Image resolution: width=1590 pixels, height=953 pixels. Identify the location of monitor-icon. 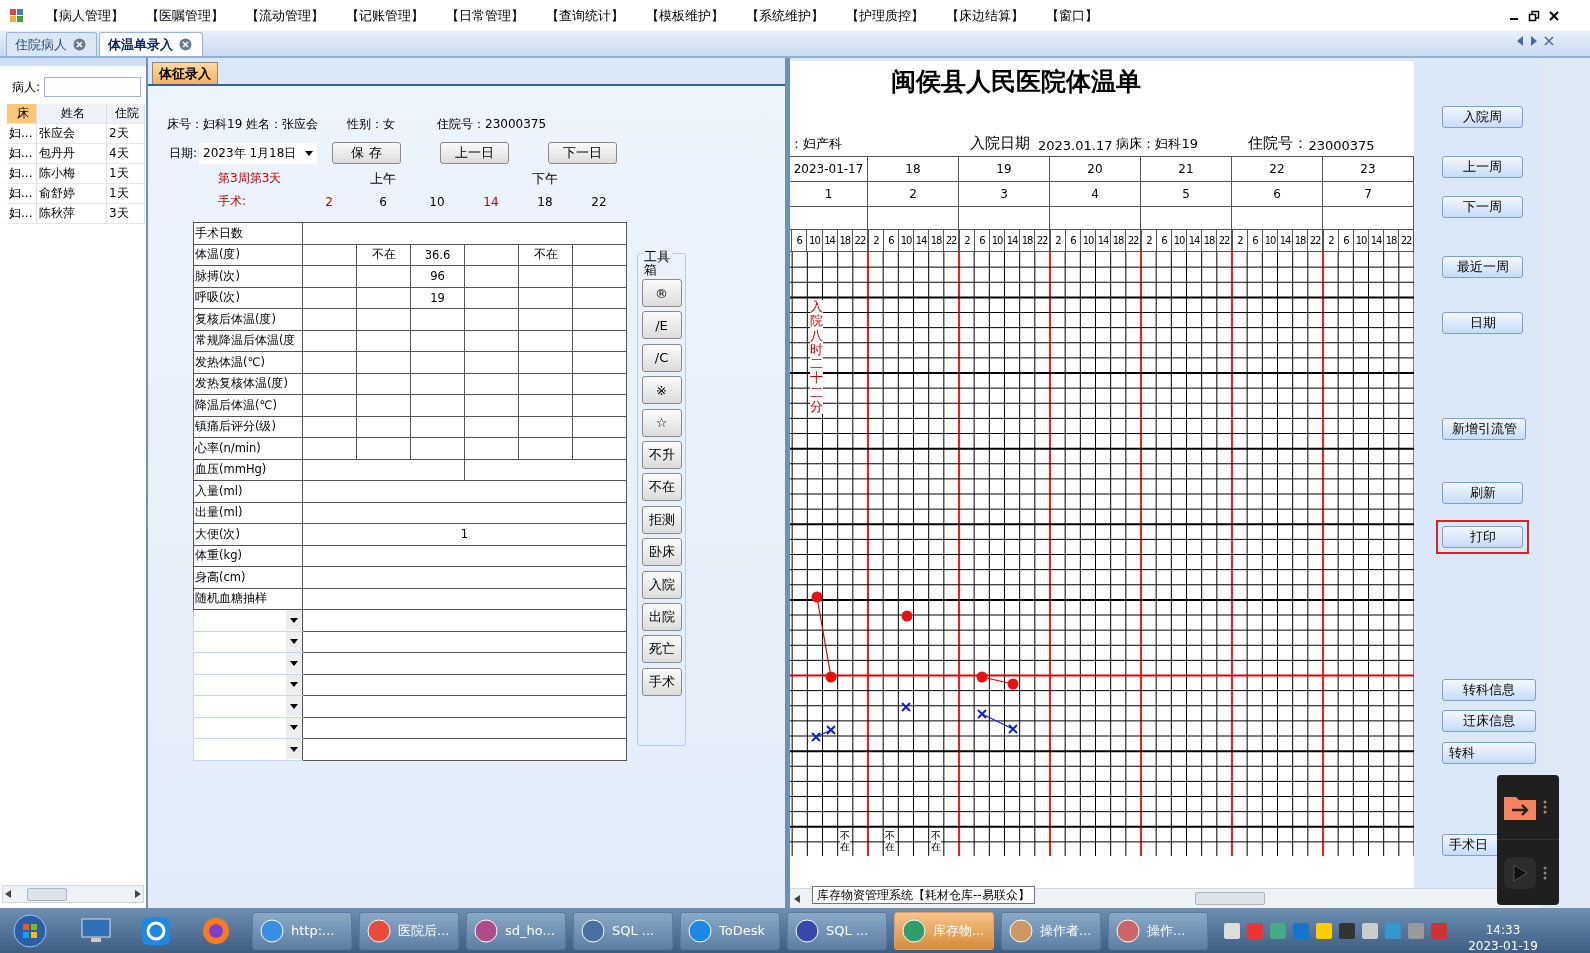
(96, 930).